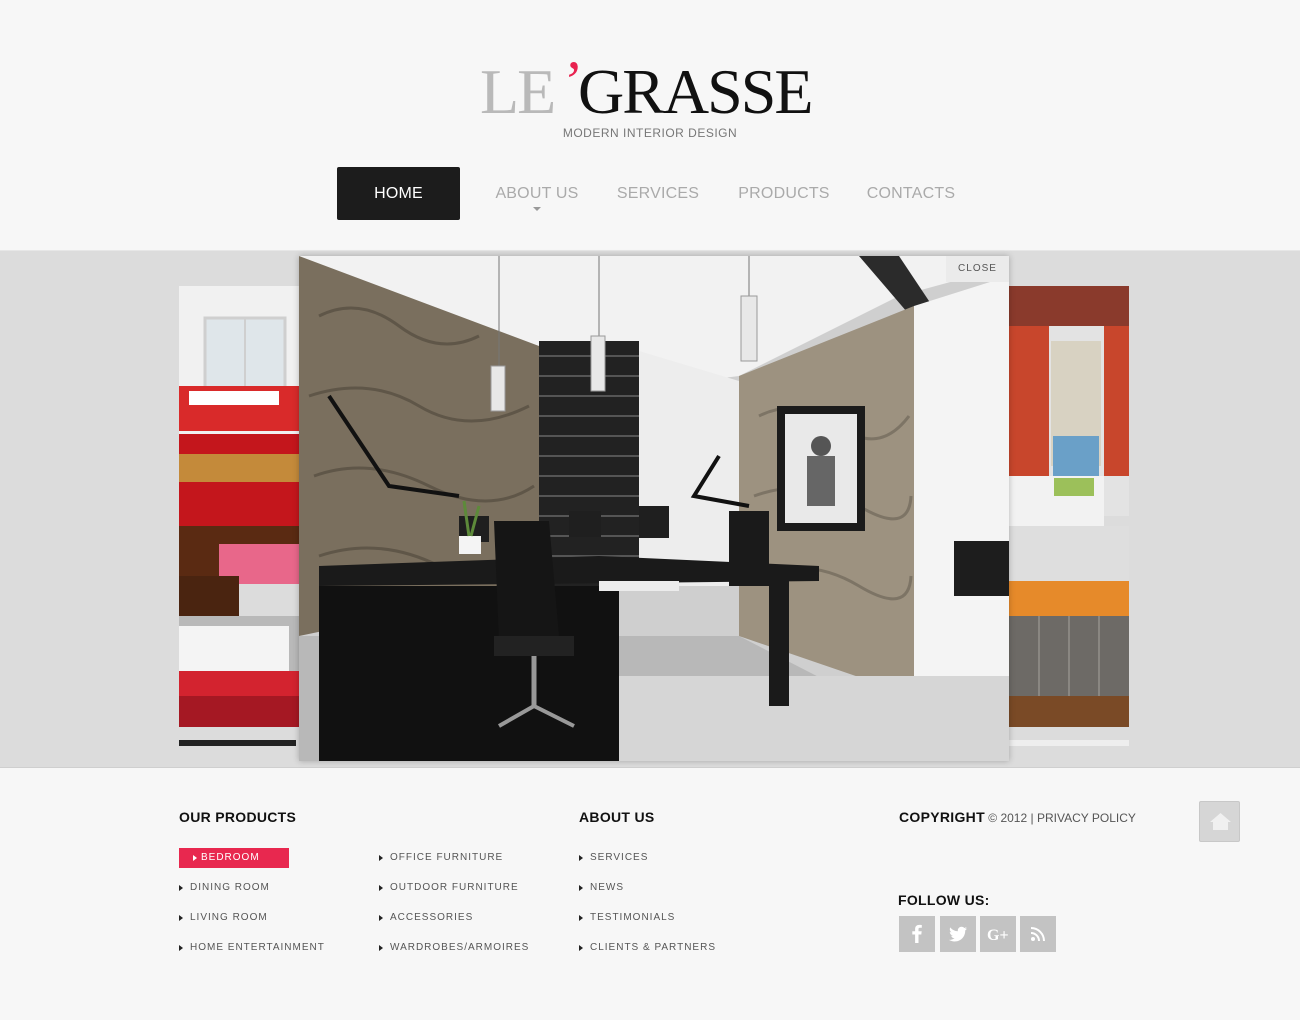 Image resolution: width=1300 pixels, height=1020 pixels. I want to click on nav-services: SERVICES, so click(658, 193).